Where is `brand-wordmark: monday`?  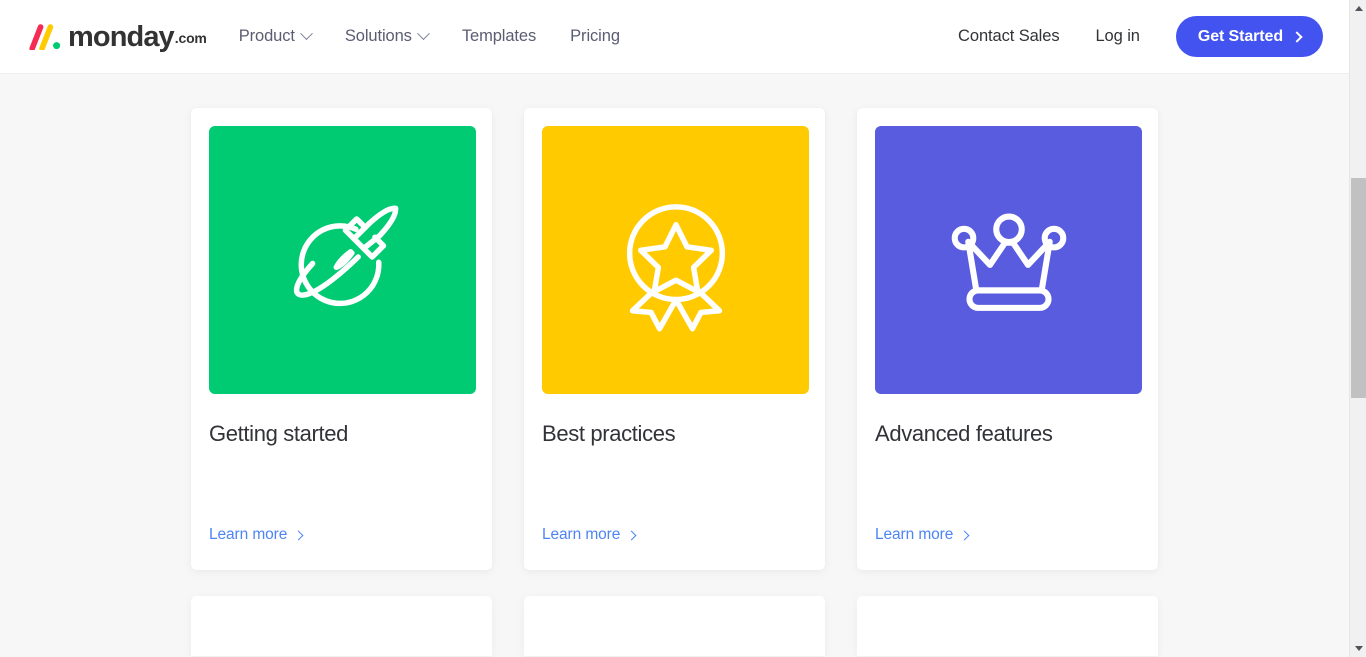 brand-wordmark: monday is located at coordinates (121, 37).